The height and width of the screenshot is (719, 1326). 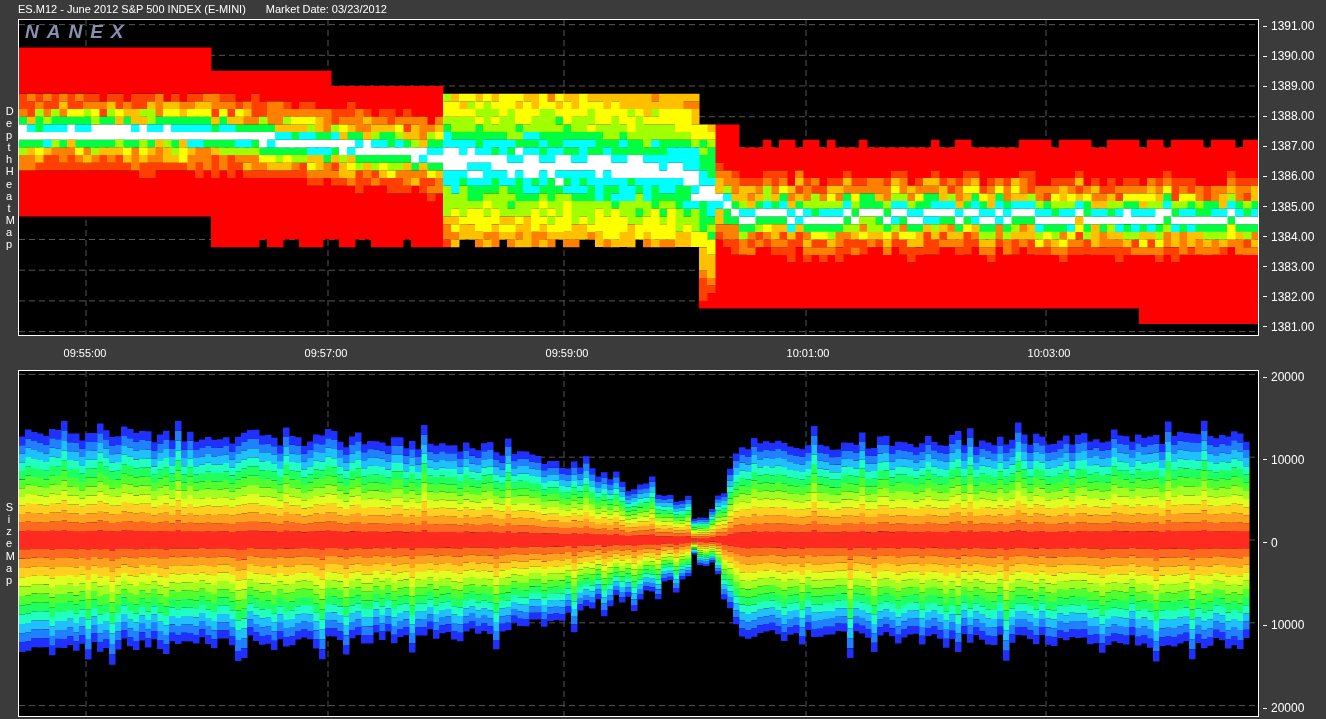 What do you see at coordinates (1274, 542) in the screenshot?
I see `axis-label: 0` at bounding box center [1274, 542].